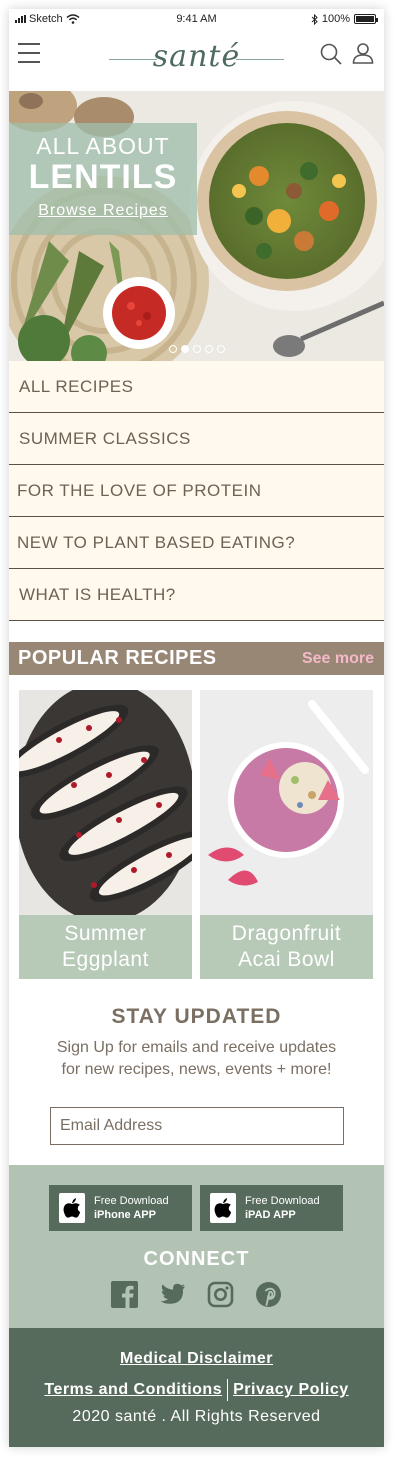 This screenshot has height=1466, width=403. I want to click on popular-recipes-header: POPULAR RECIPES See more, so click(196, 658).